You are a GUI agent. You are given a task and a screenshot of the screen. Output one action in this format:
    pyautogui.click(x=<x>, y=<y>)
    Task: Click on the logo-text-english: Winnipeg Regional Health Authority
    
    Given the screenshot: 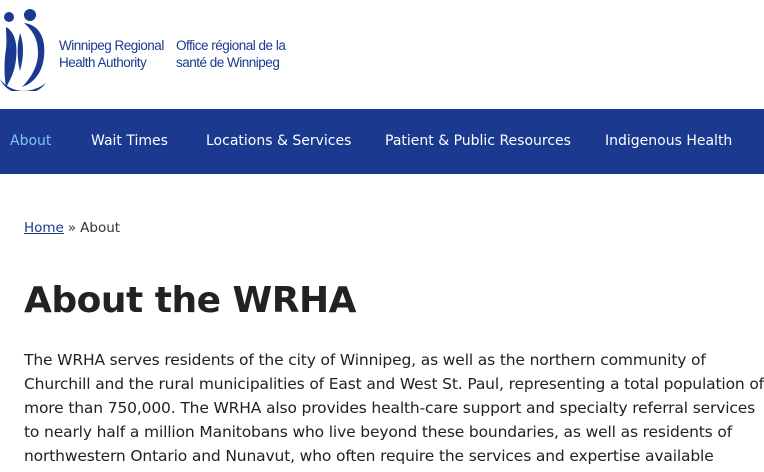 What is the action you would take?
    pyautogui.click(x=111, y=54)
    